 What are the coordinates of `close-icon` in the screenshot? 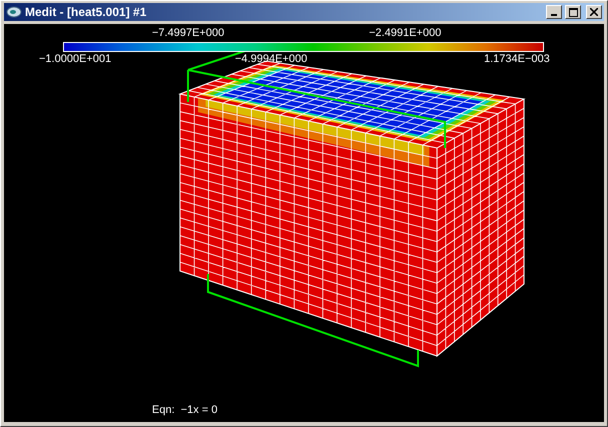 It's located at (594, 12).